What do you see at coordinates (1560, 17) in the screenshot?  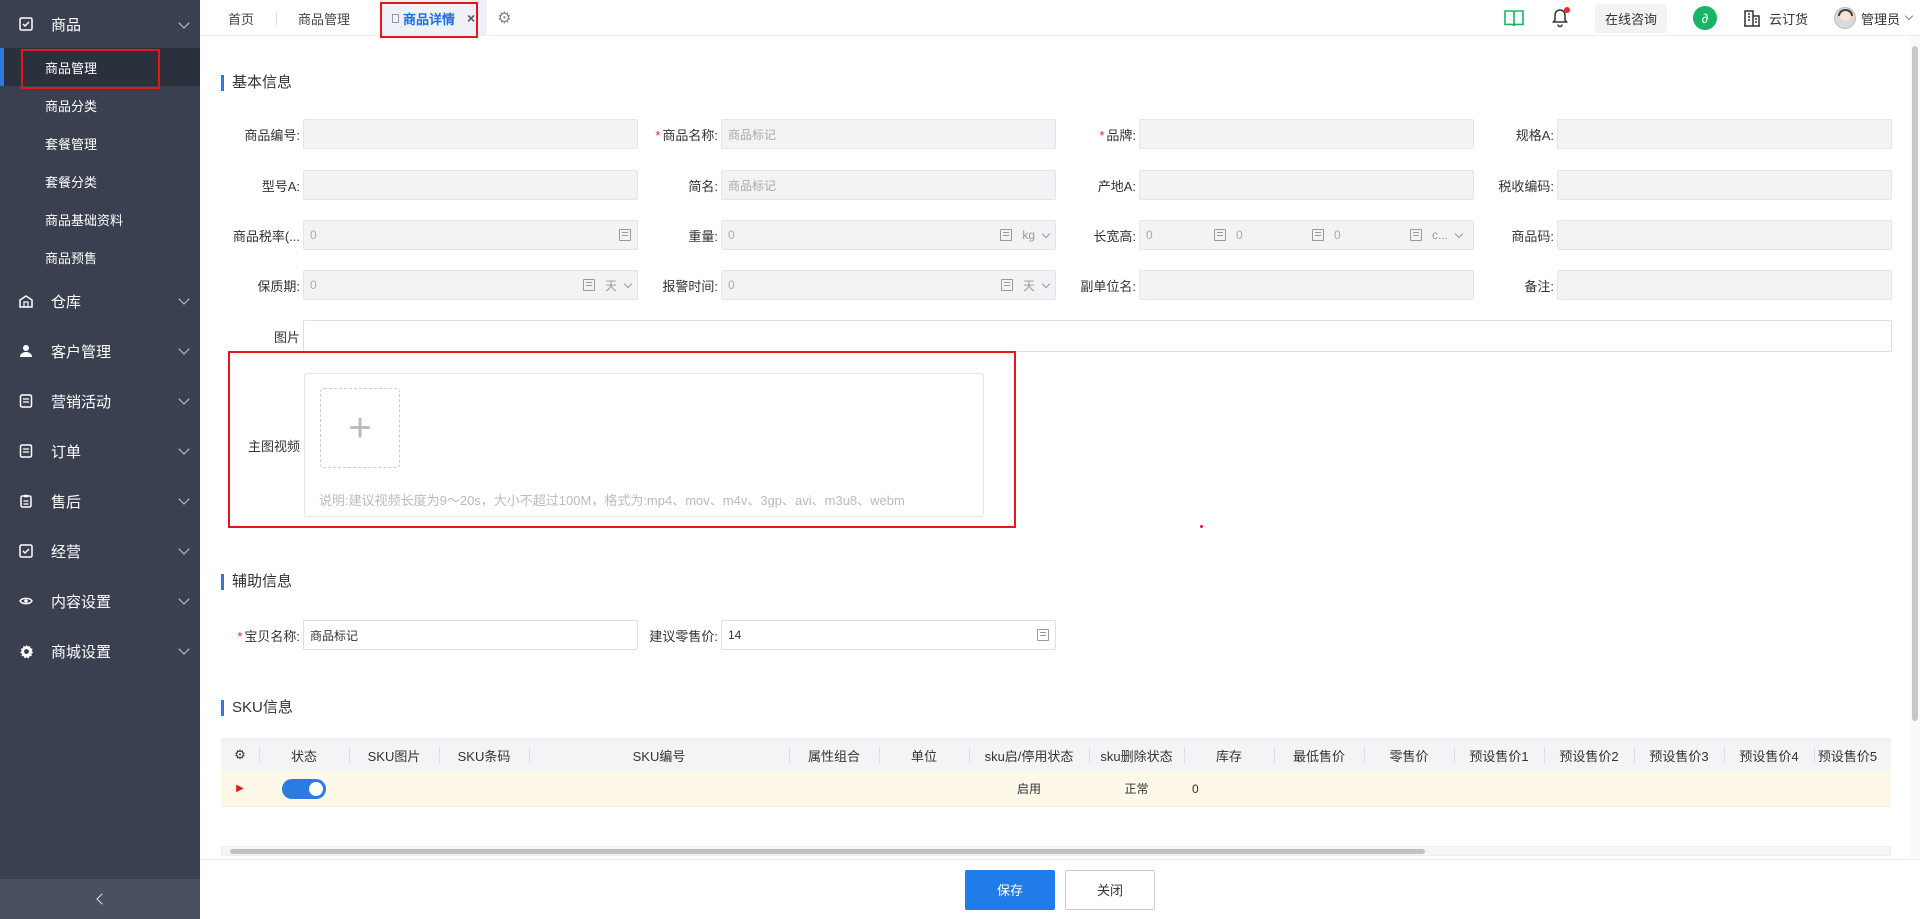 I see `bell-icon` at bounding box center [1560, 17].